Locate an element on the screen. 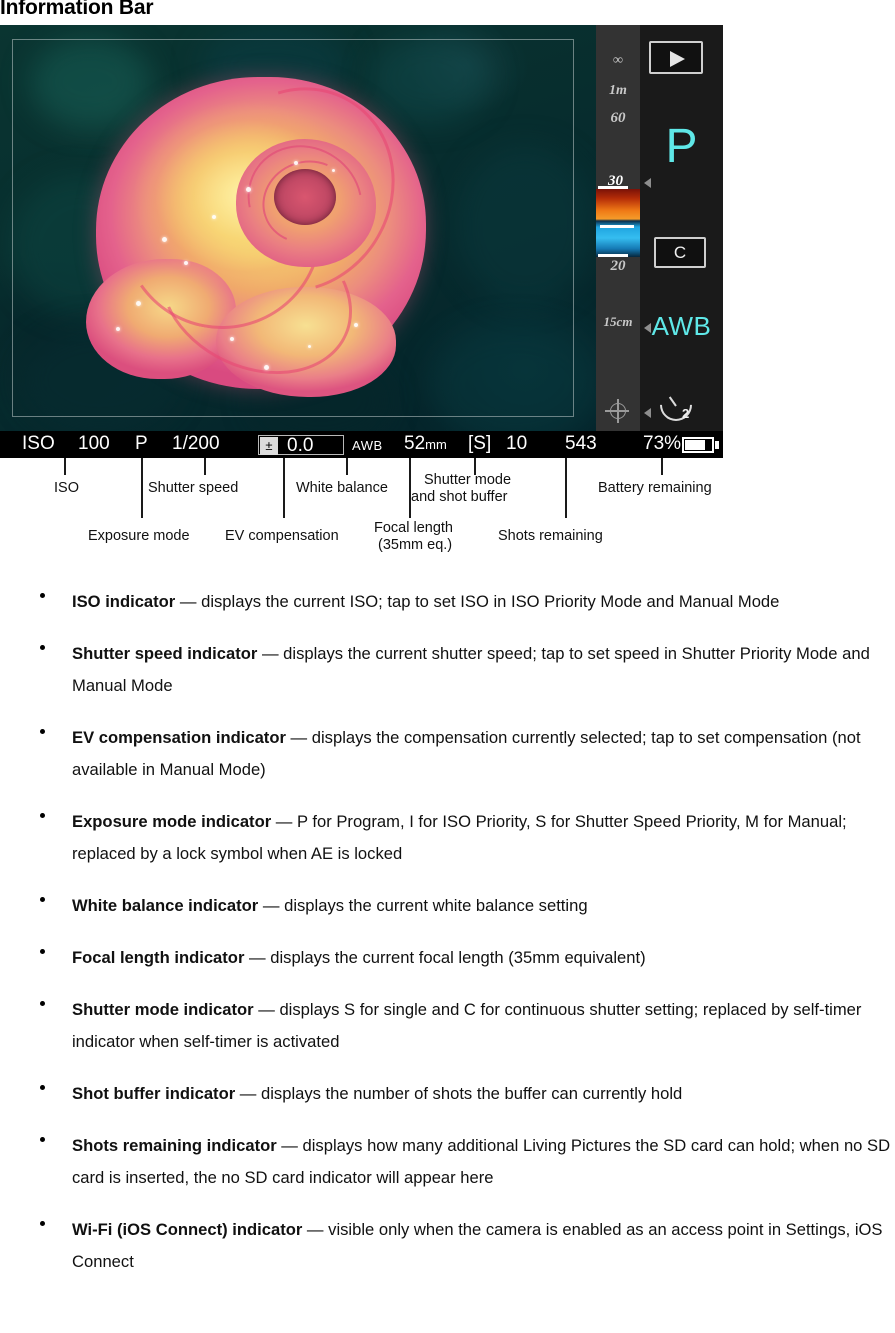  indicator-term: Shots remaining indicator is located at coordinates (174, 1145).